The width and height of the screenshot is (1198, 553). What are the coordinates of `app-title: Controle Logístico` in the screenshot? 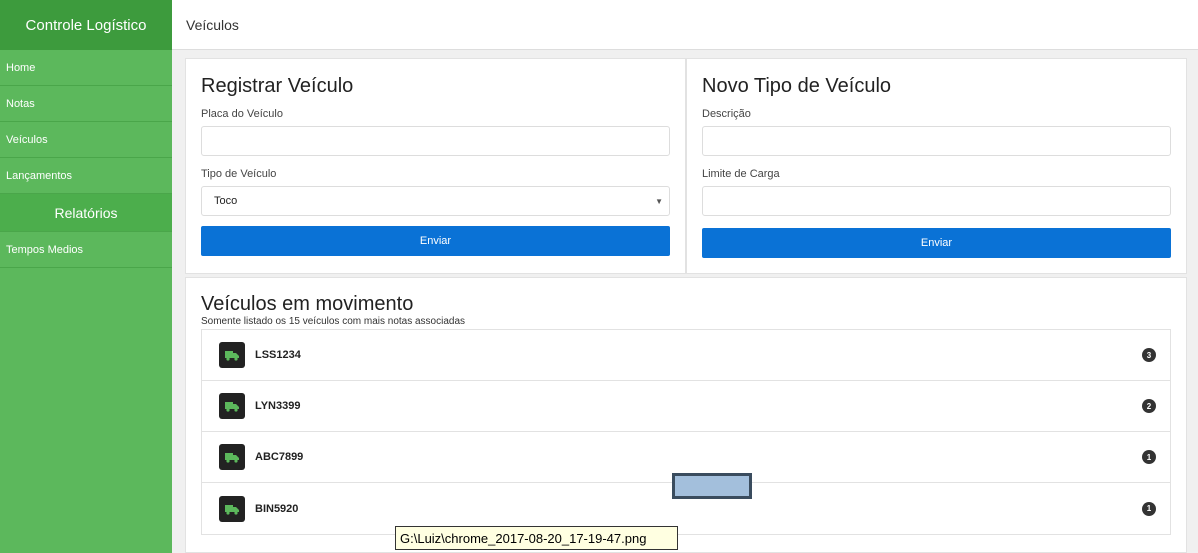 It's located at (86, 25).